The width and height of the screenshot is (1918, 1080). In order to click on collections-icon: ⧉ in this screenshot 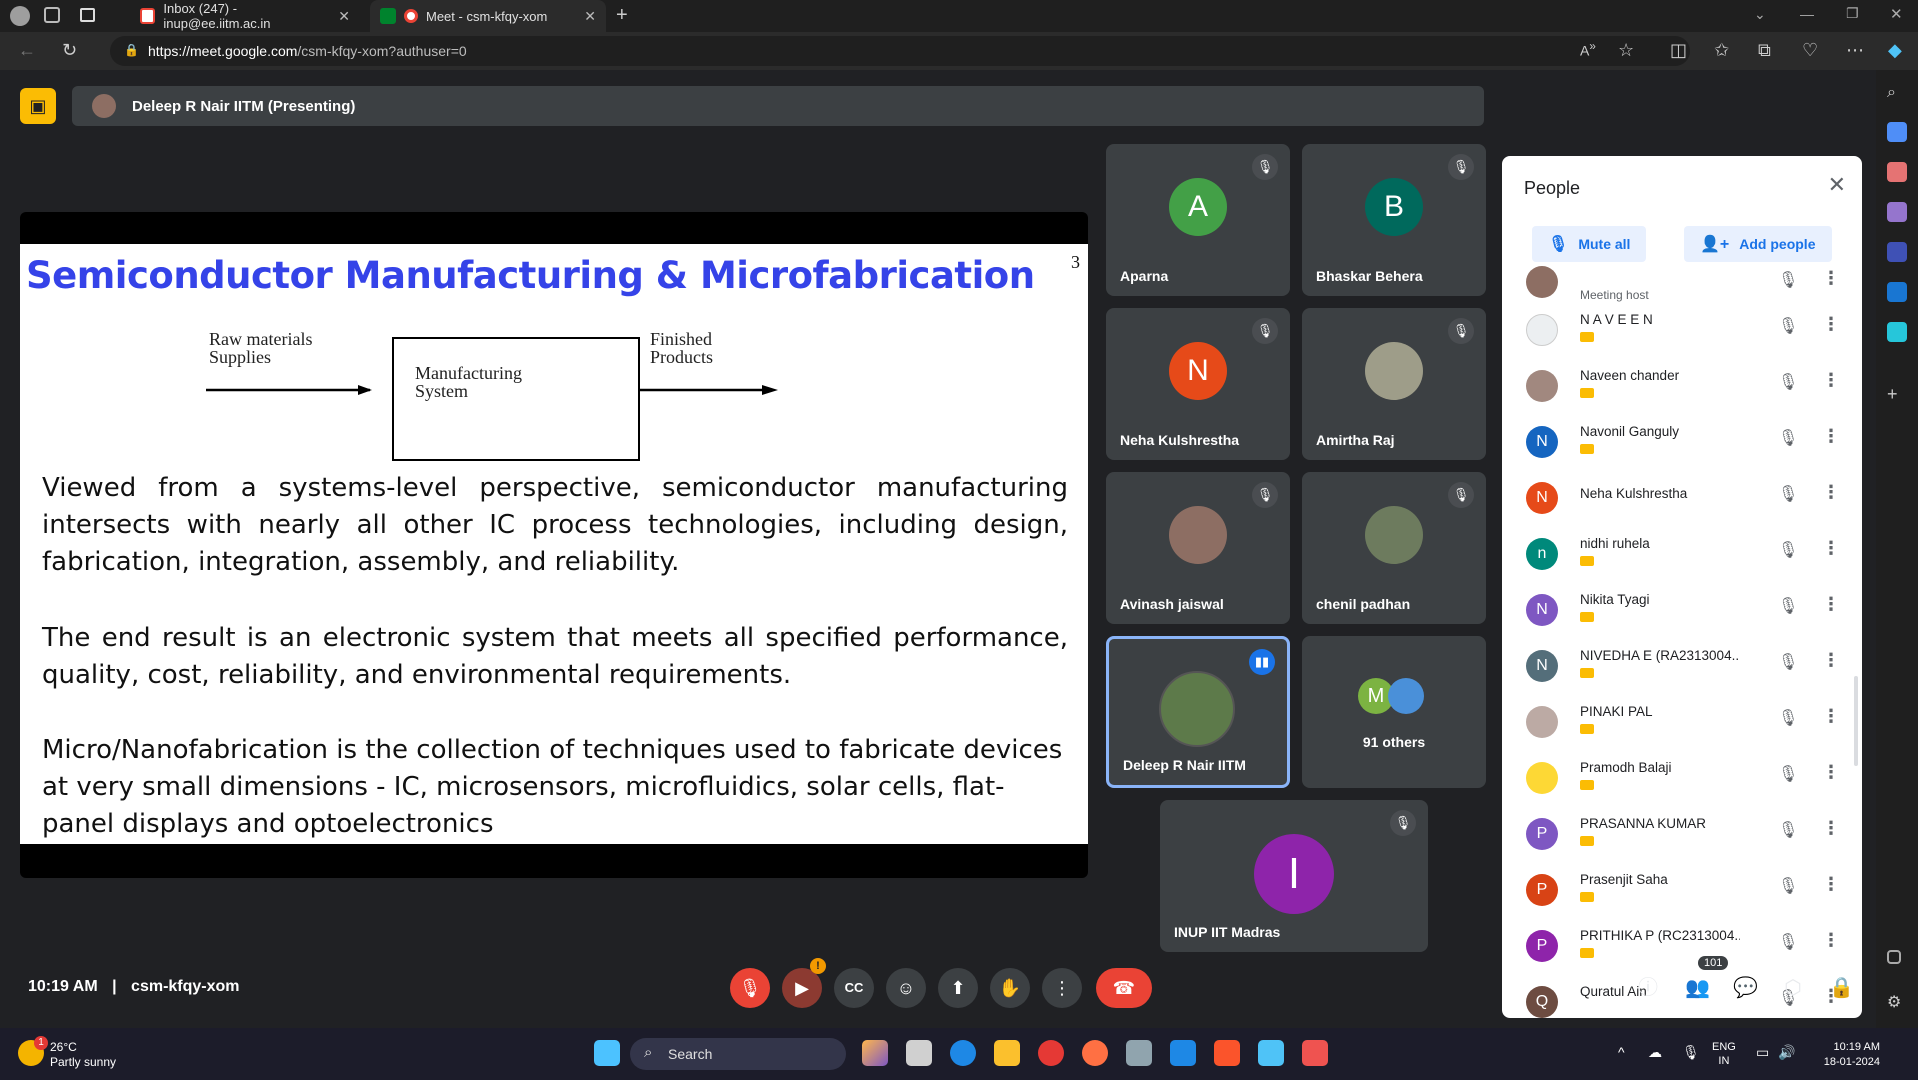, I will do `click(1764, 50)`.